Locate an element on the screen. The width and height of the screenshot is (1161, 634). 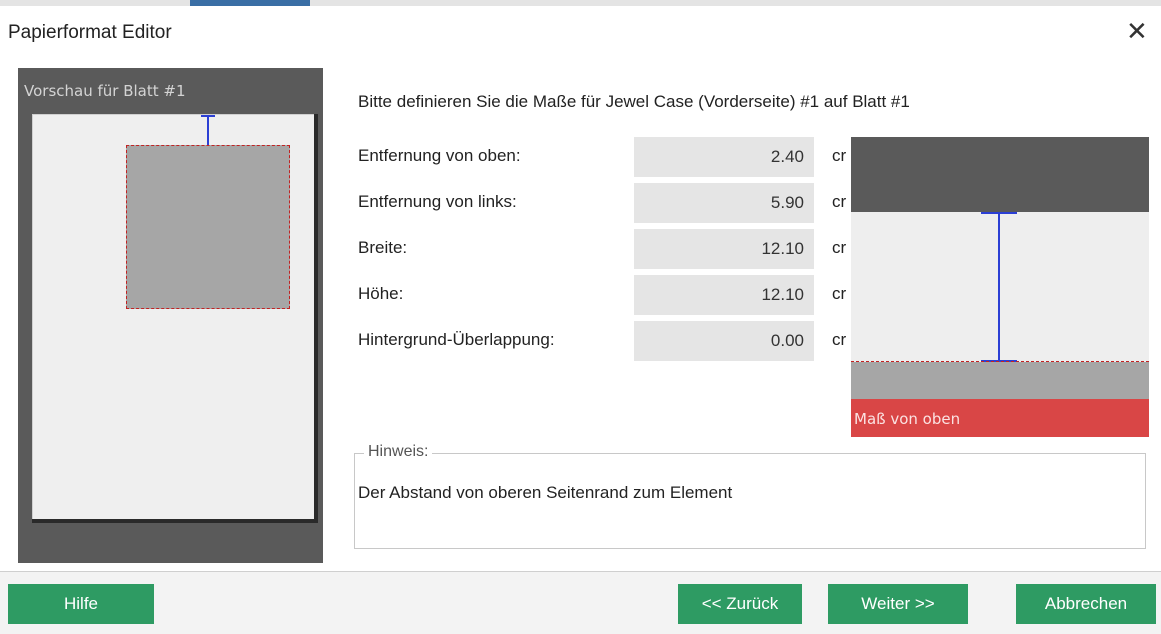
unit-background-overlap: cr is located at coordinates (839, 339).